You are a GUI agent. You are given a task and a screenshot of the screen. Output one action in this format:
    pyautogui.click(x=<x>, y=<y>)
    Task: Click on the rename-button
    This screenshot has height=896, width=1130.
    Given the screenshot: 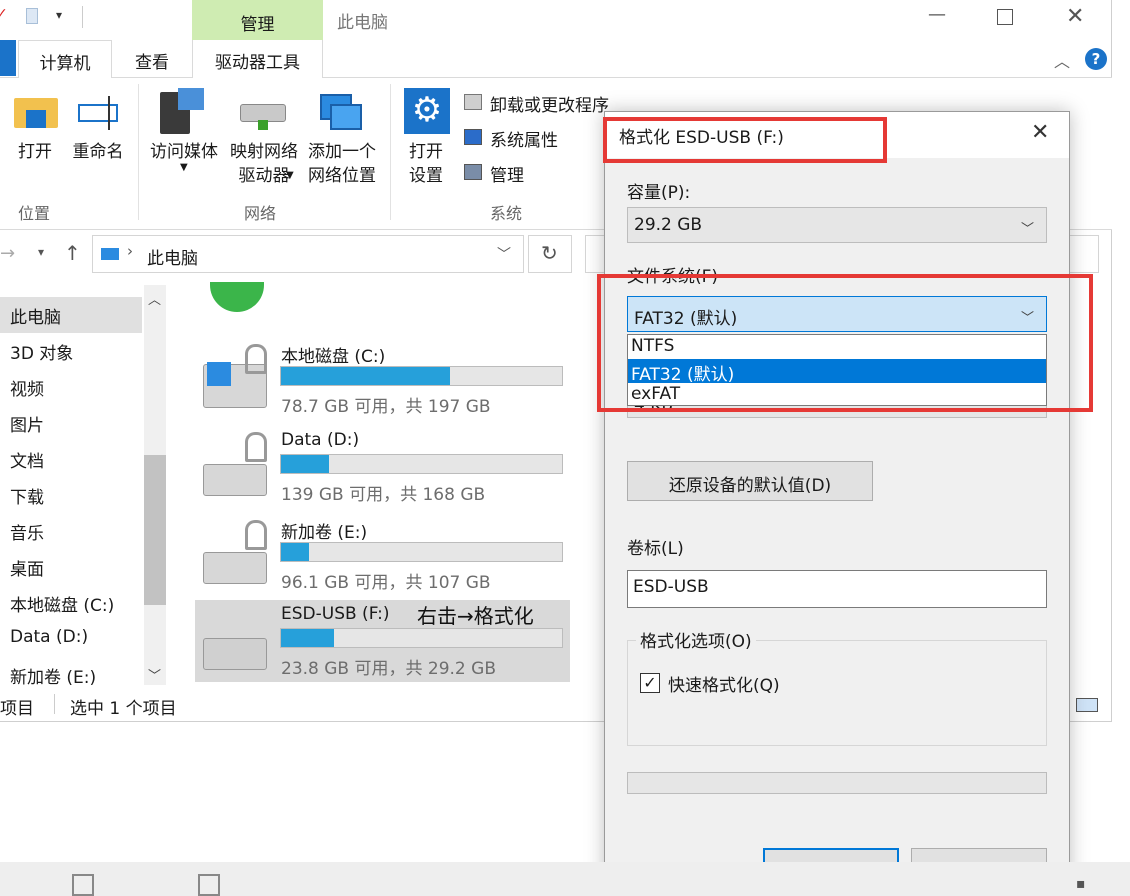 What is the action you would take?
    pyautogui.click(x=98, y=113)
    